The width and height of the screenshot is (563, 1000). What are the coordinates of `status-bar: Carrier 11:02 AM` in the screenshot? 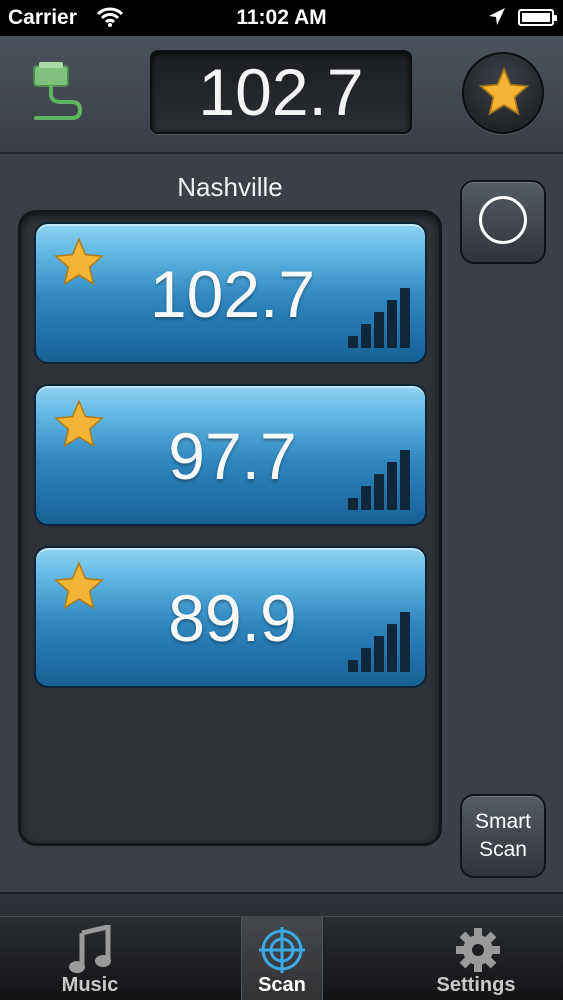 It's located at (281, 18).